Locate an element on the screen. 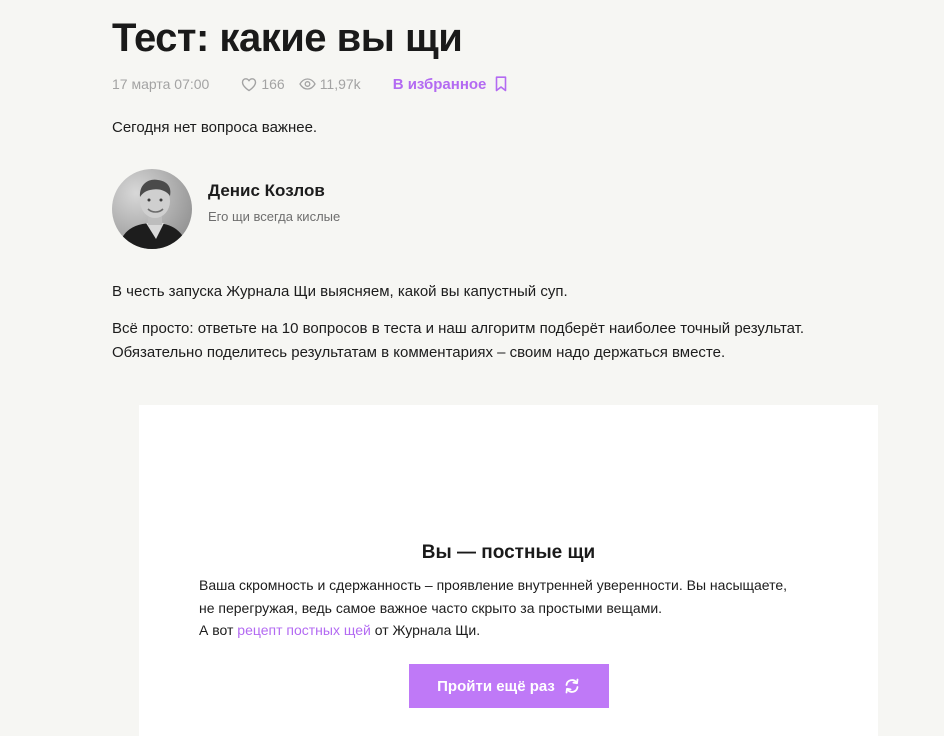 Image resolution: width=944 pixels, height=736 pixels. result-title: Вы — постные щи is located at coordinates (508, 552).